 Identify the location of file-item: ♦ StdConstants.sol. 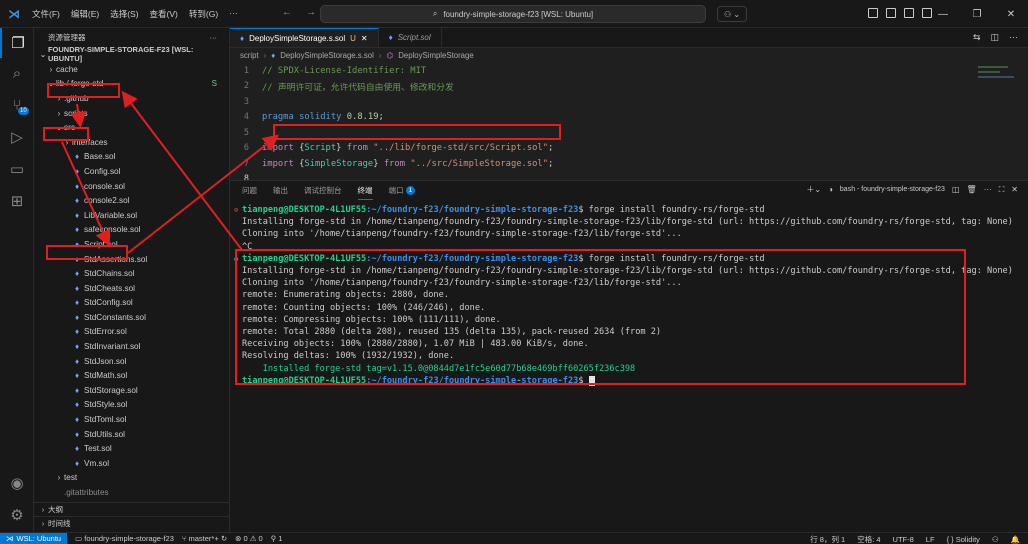
(131, 317).